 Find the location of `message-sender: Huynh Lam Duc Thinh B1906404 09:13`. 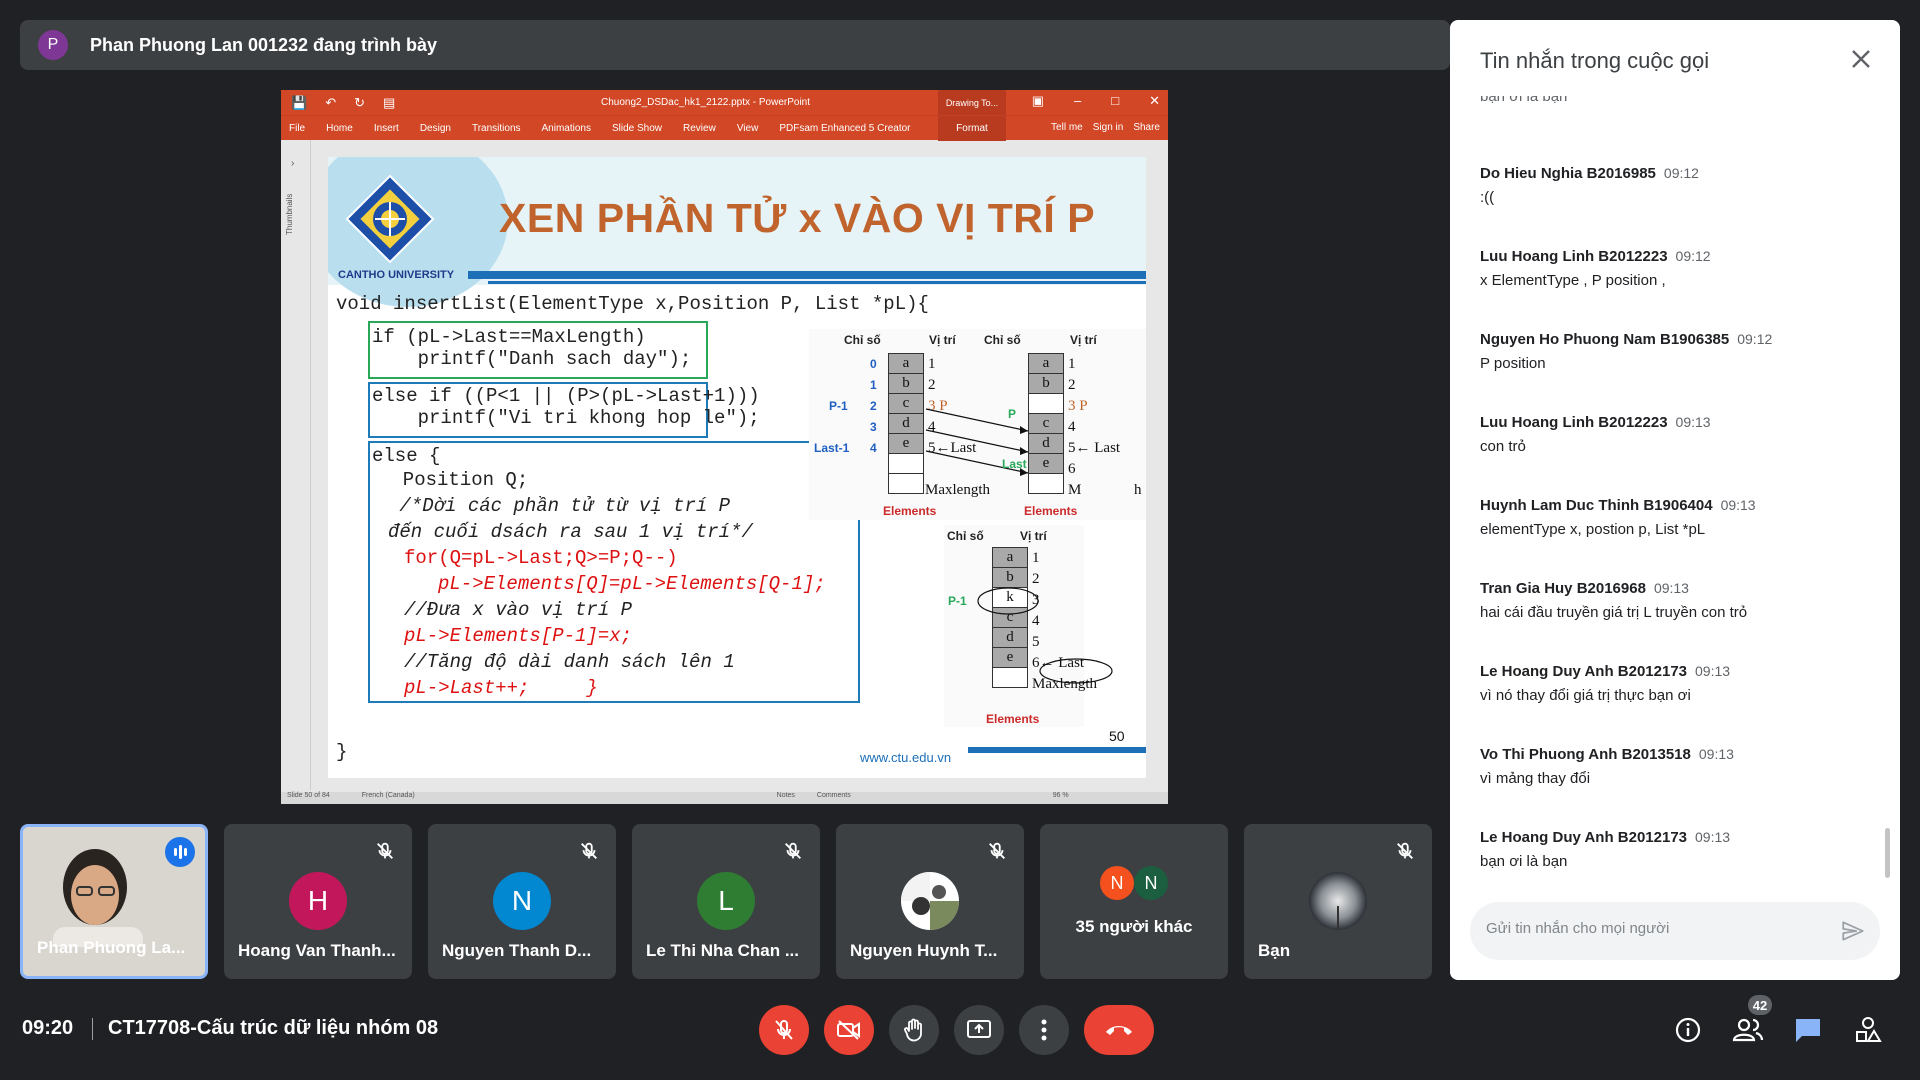

message-sender: Huynh Lam Duc Thinh B1906404 09:13 is located at coordinates (1618, 505).